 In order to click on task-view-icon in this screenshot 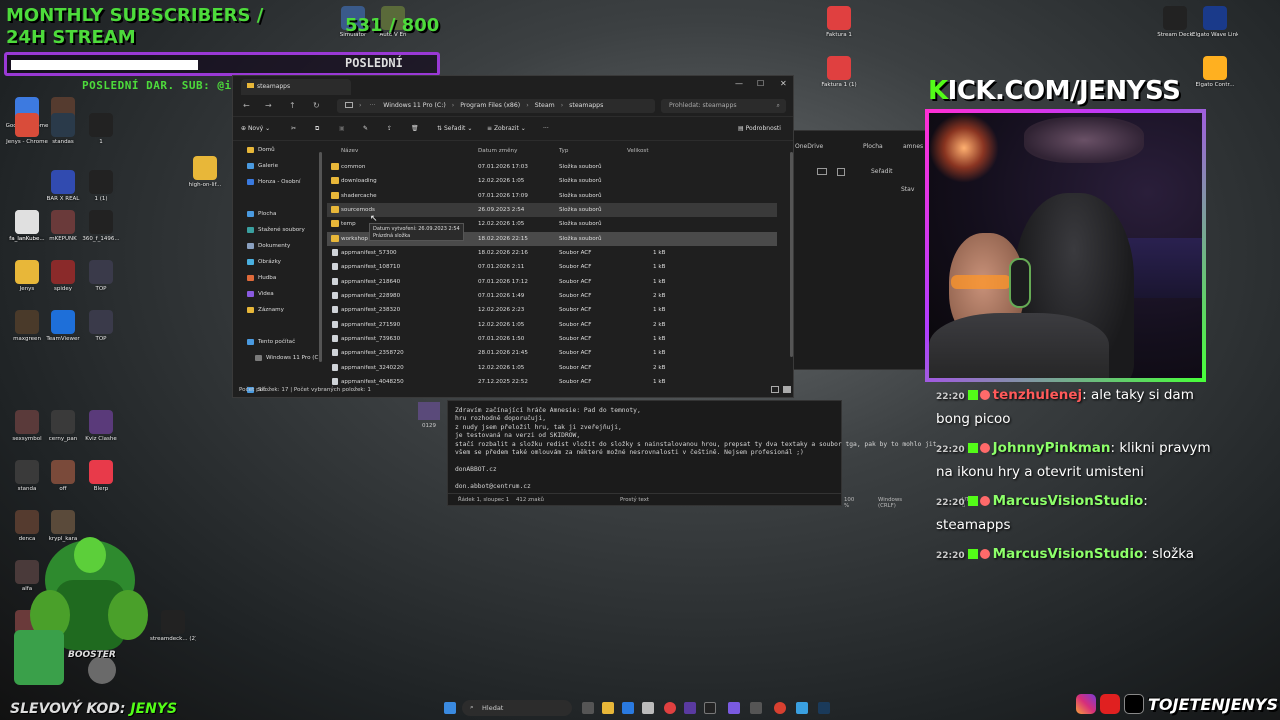, I will do `click(588, 708)`.